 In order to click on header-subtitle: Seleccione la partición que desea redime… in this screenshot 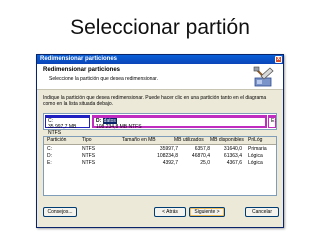, I will do `click(103, 79)`.